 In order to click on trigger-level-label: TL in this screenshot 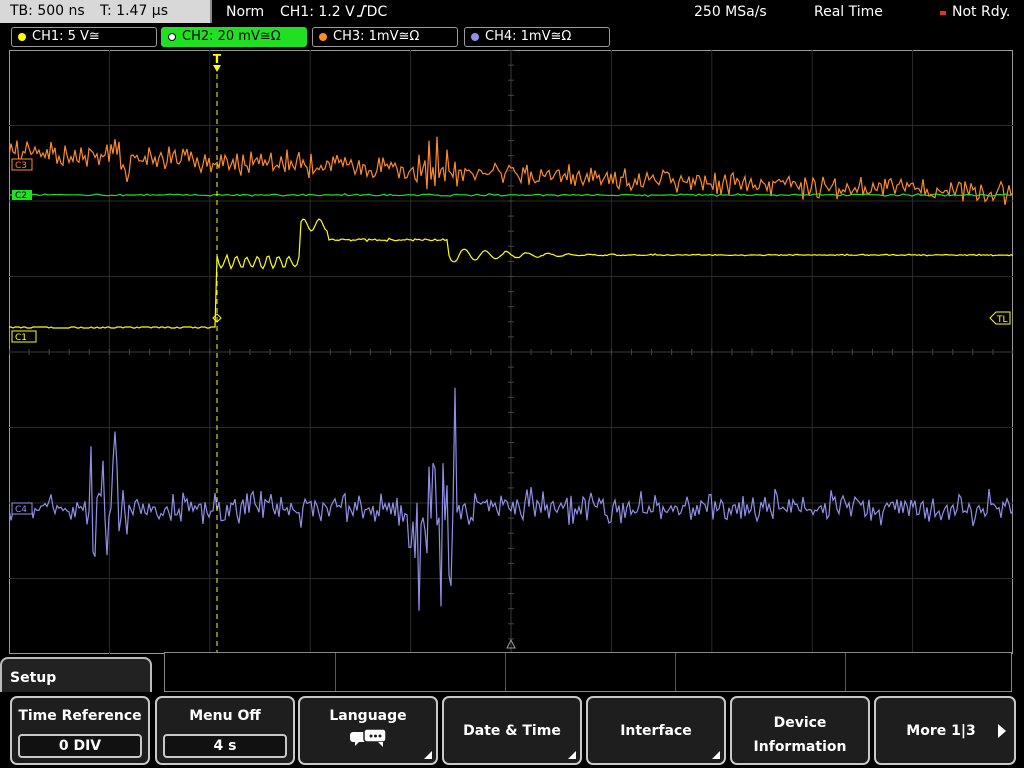, I will do `click(1002, 320)`.